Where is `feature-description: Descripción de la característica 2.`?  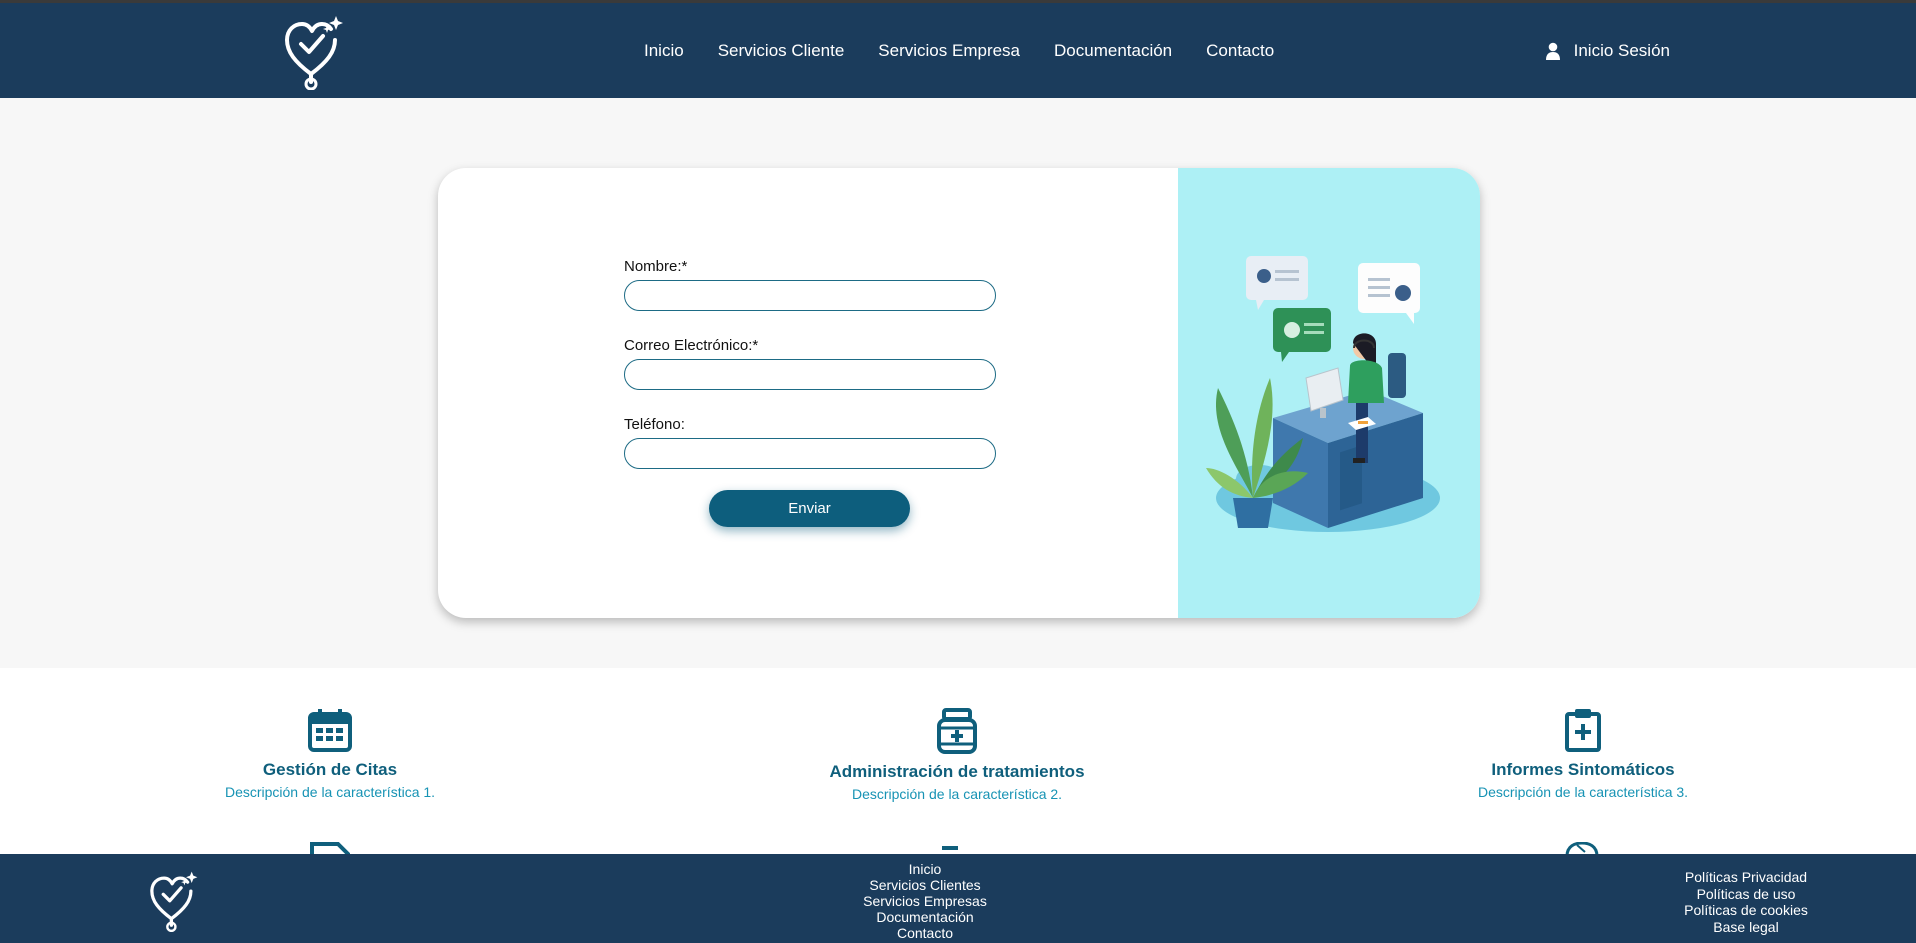 feature-description: Descripción de la característica 2. is located at coordinates (957, 794).